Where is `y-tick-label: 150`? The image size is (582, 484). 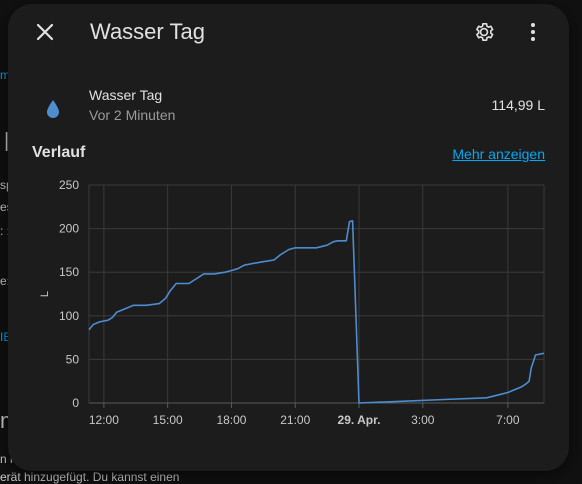 y-tick-label: 150 is located at coordinates (69, 272).